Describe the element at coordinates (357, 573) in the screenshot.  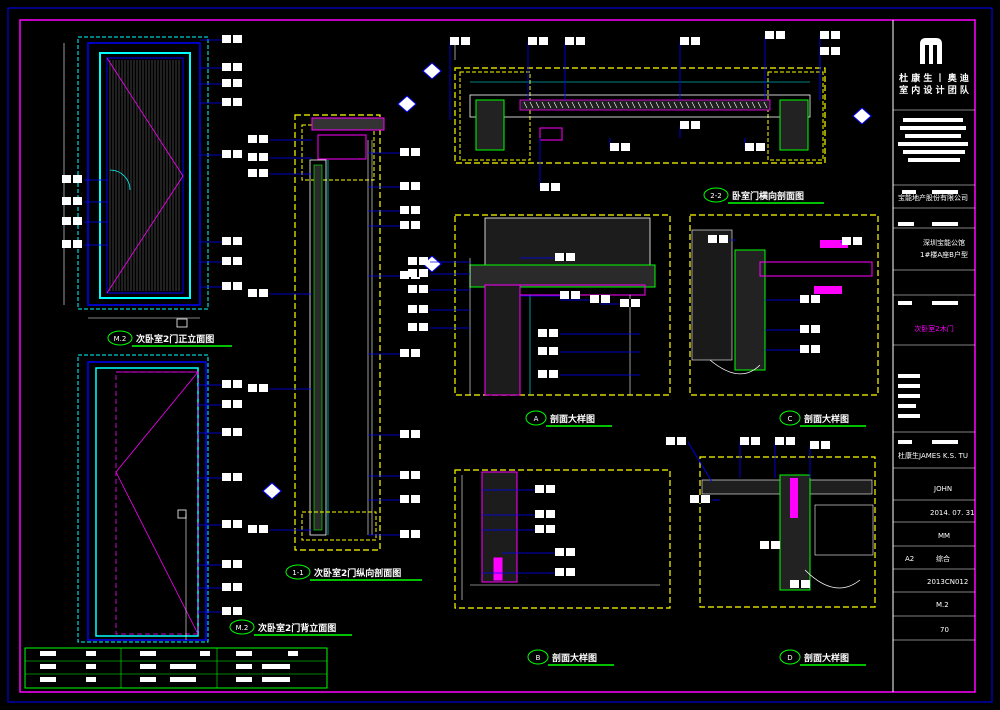
I see `caption-title: 次卧室2门纵向剖面图` at that location.